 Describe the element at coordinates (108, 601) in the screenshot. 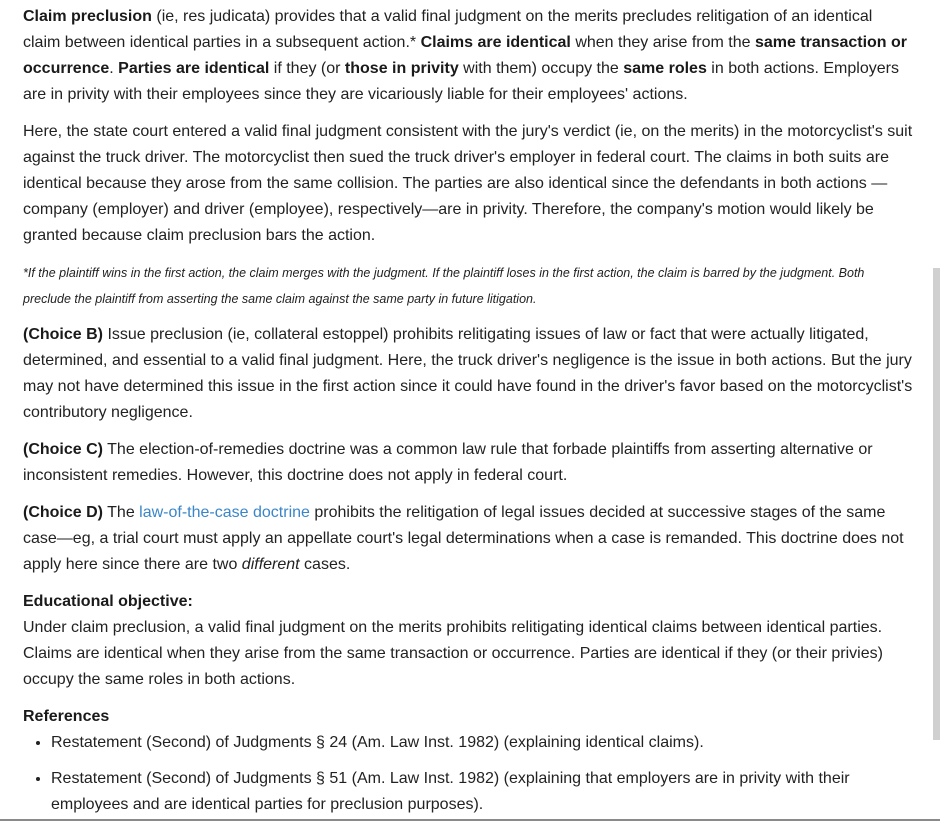

I see `educational-objective-heading: Educational objective:` at that location.